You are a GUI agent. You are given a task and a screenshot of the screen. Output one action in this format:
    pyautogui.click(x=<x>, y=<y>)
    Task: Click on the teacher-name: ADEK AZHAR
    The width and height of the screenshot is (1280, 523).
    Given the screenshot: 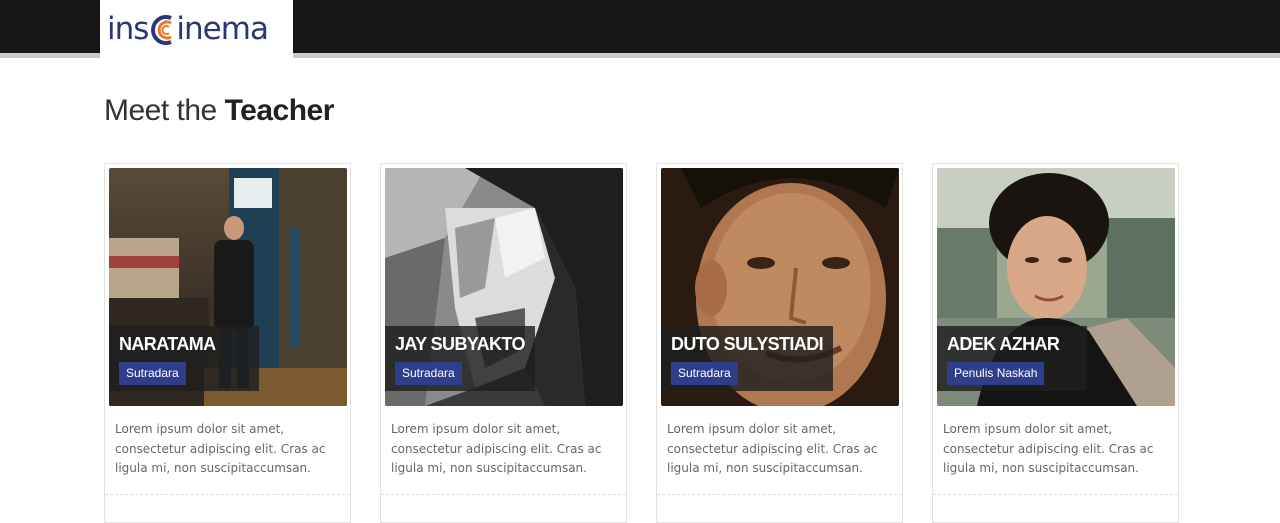 What is the action you would take?
    pyautogui.click(x=1003, y=344)
    